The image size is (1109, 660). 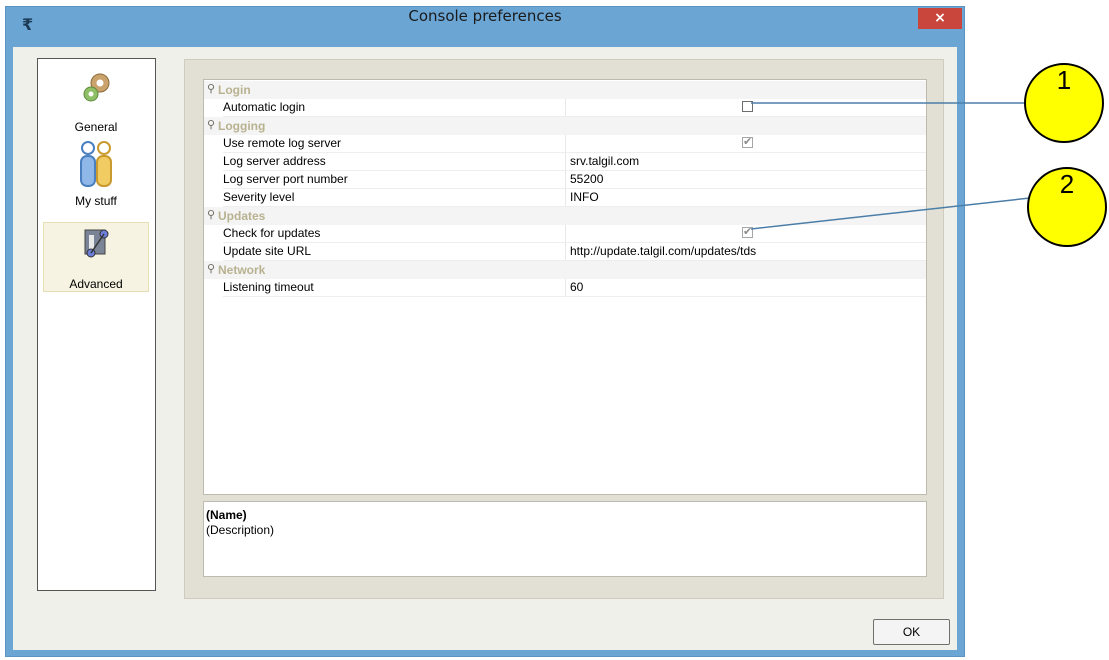 I want to click on callout-2: 2, so click(x=1067, y=207).